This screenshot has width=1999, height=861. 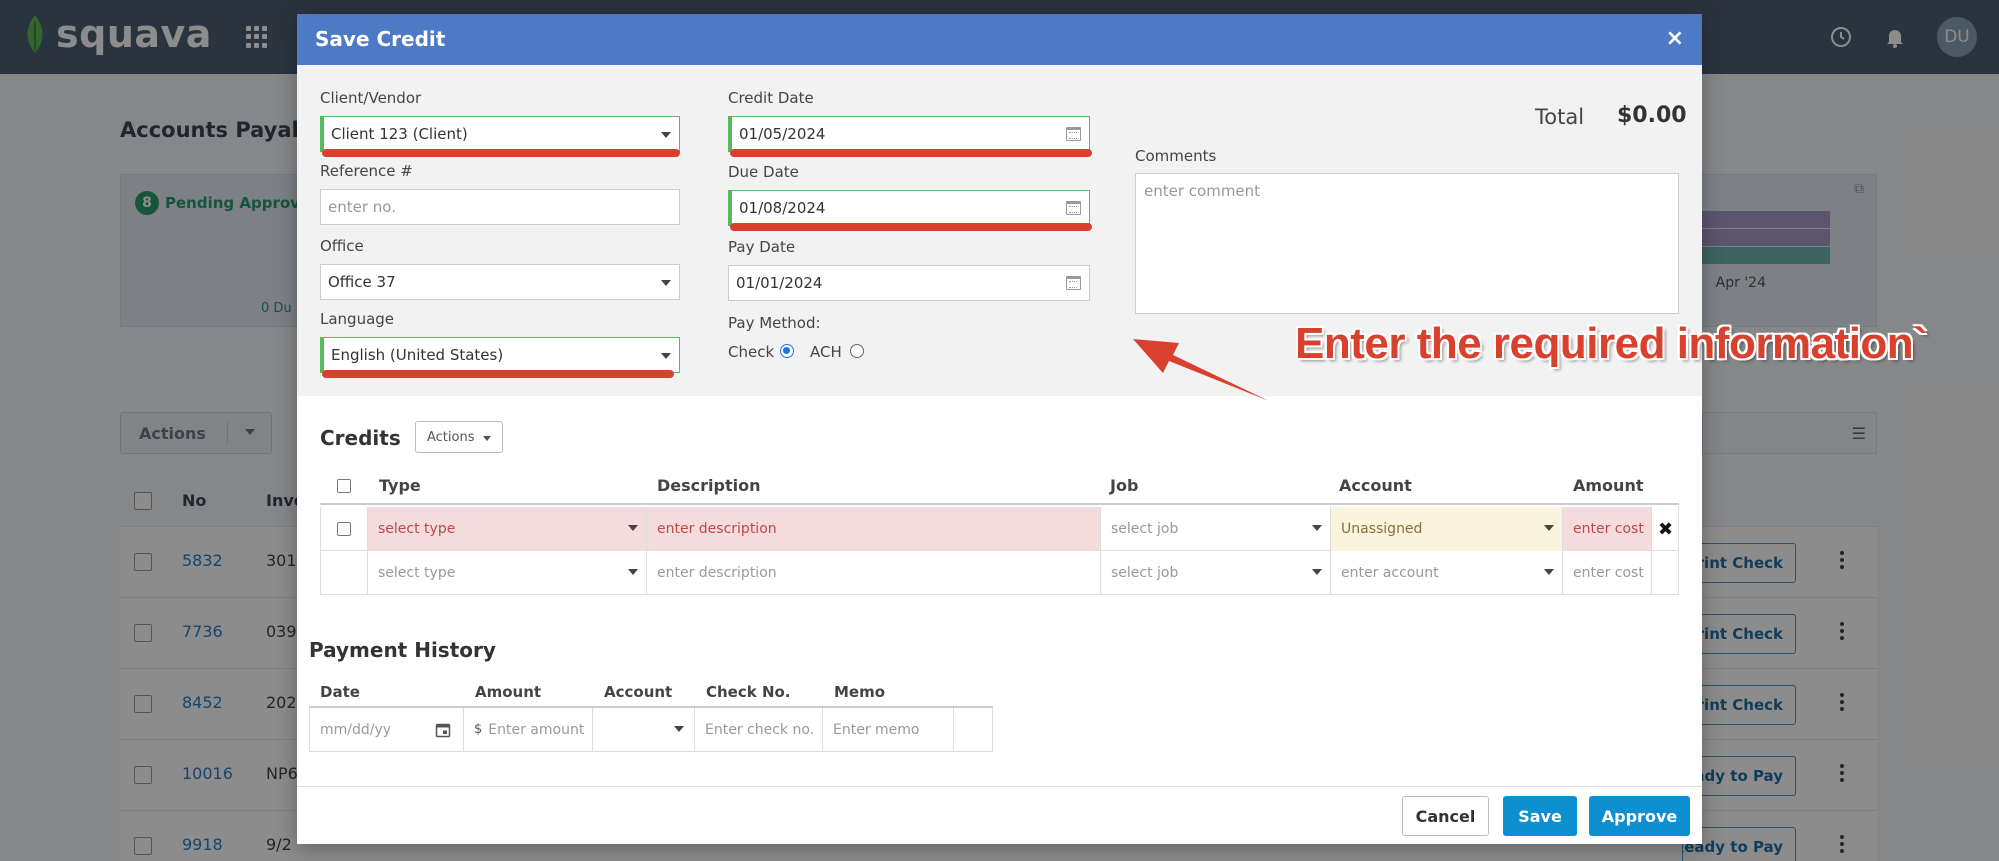 I want to click on delete-row-icon: ✖, so click(x=1665, y=529).